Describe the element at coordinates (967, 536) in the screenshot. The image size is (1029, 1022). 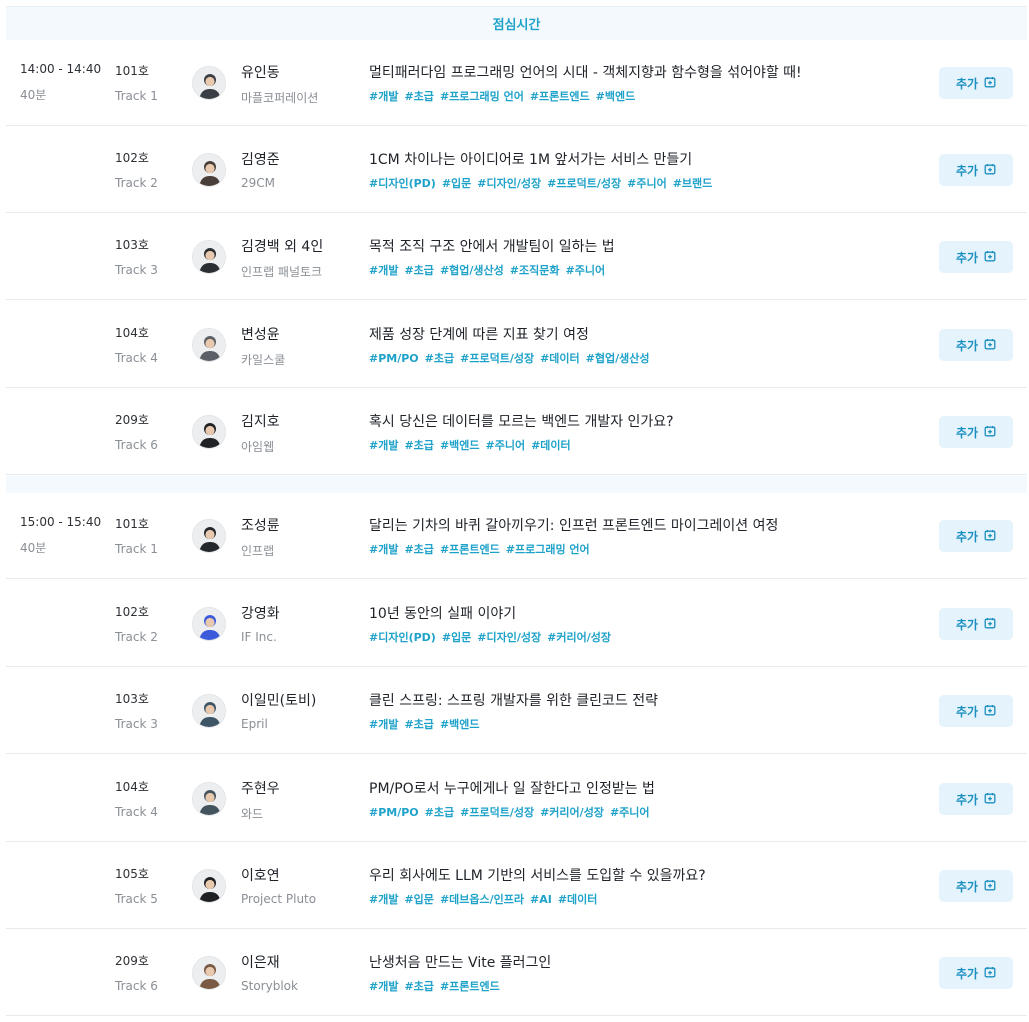
I see `add-button-label: 추가` at that location.